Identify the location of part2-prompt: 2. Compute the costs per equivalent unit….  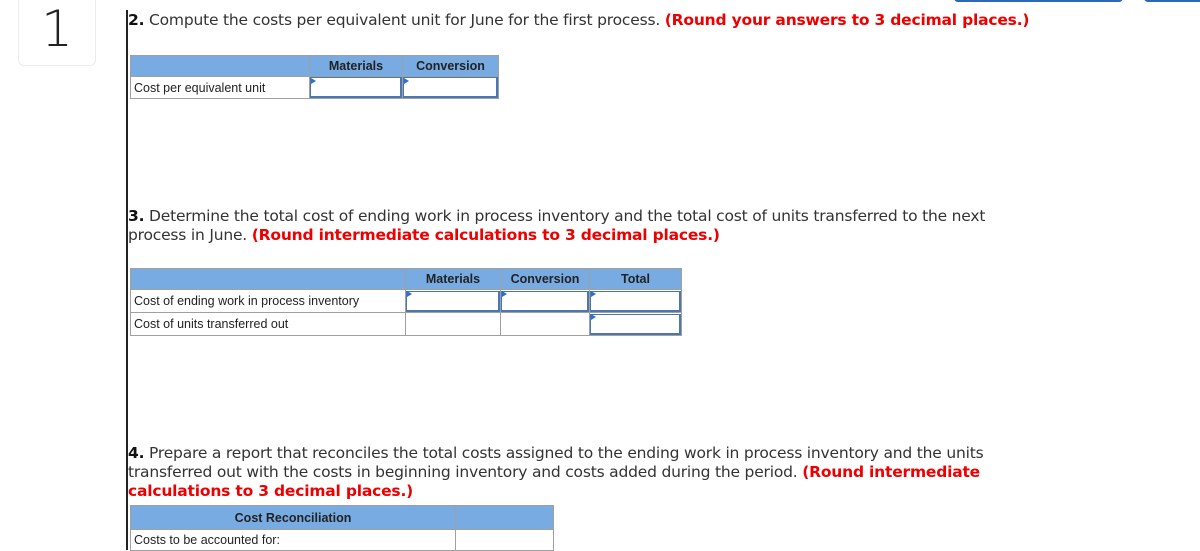
(653, 20).